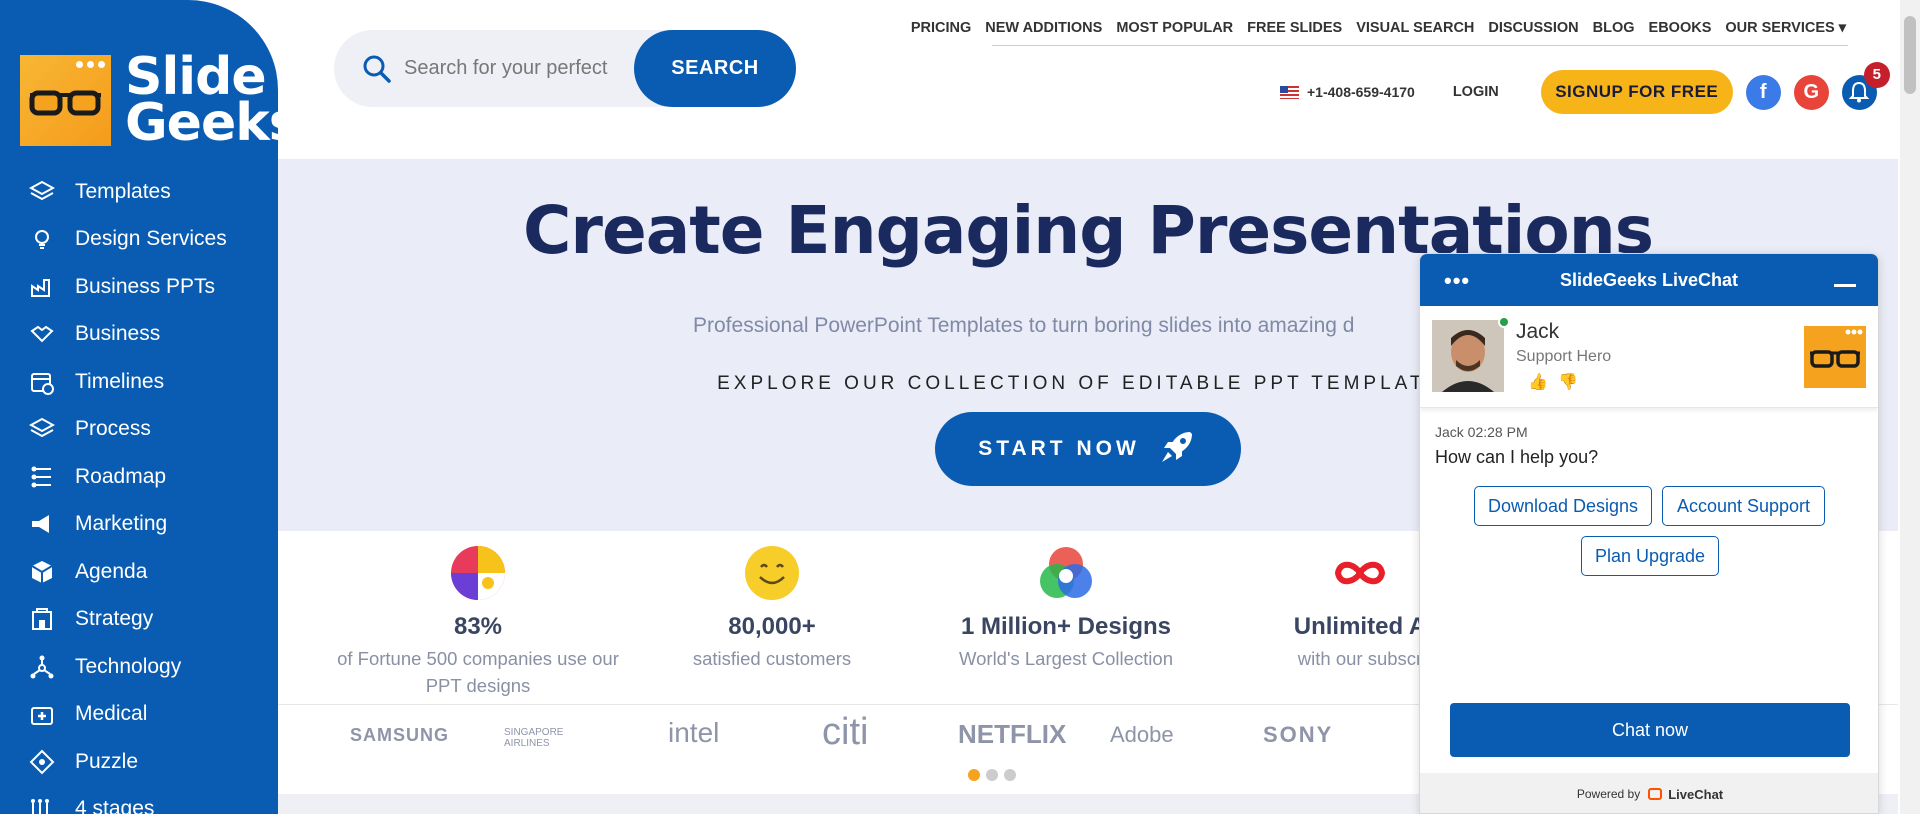 The width and height of the screenshot is (1920, 814). Describe the element at coordinates (121, 524) in the screenshot. I see `sidebar-item-label: Marketing` at that location.